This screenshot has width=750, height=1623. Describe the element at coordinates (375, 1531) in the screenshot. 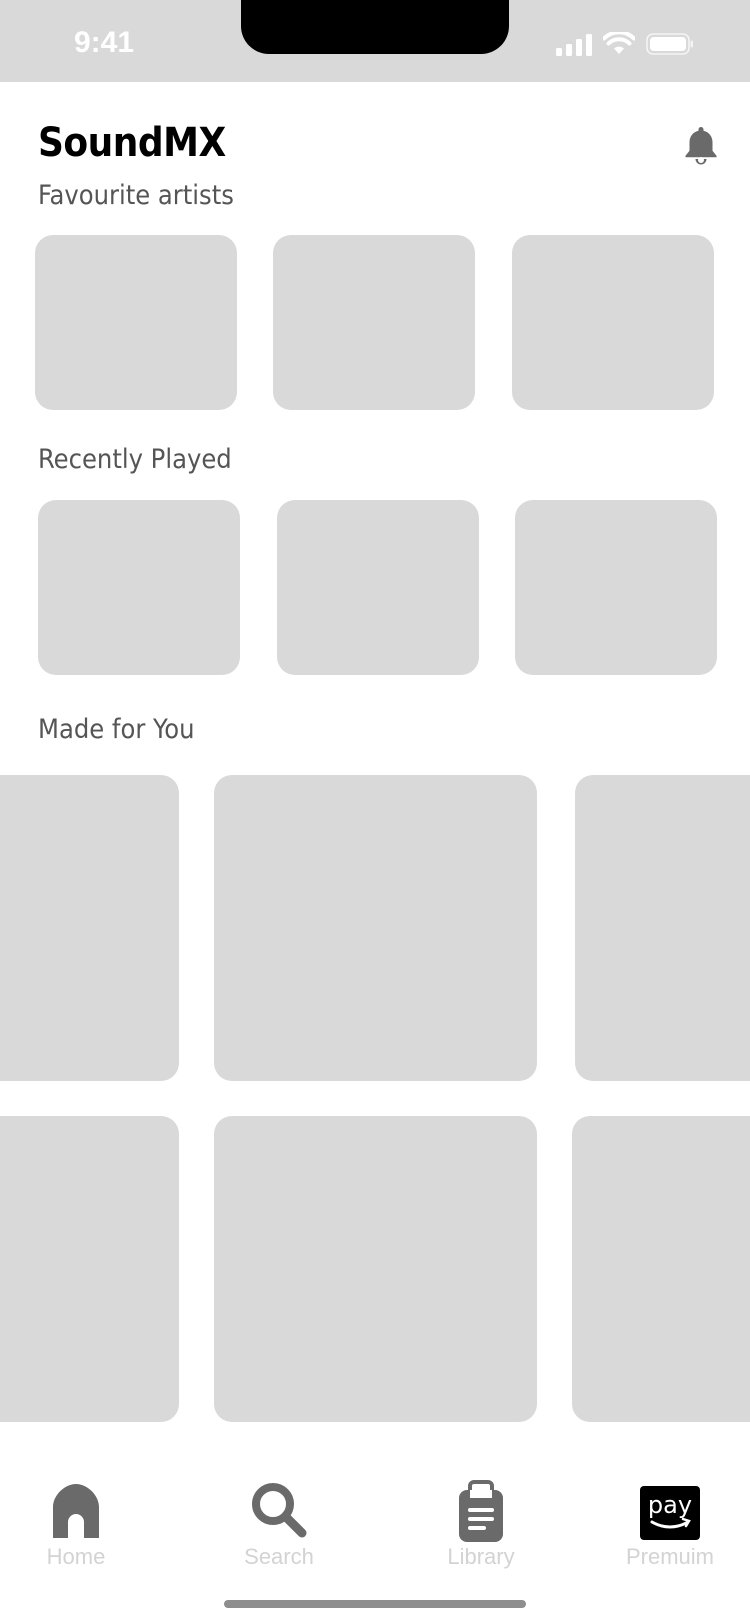

I see `tab-bar: Home Search Library pay Premuim` at that location.